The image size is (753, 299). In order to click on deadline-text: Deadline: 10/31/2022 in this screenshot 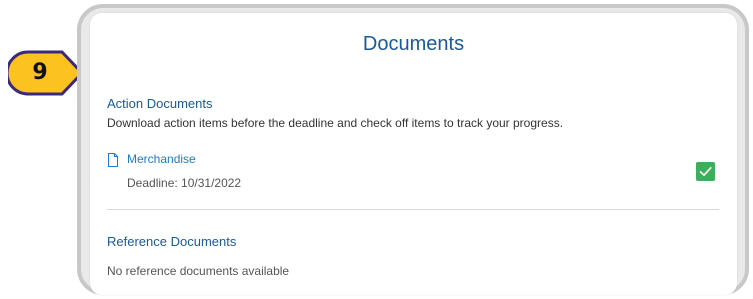, I will do `click(184, 183)`.